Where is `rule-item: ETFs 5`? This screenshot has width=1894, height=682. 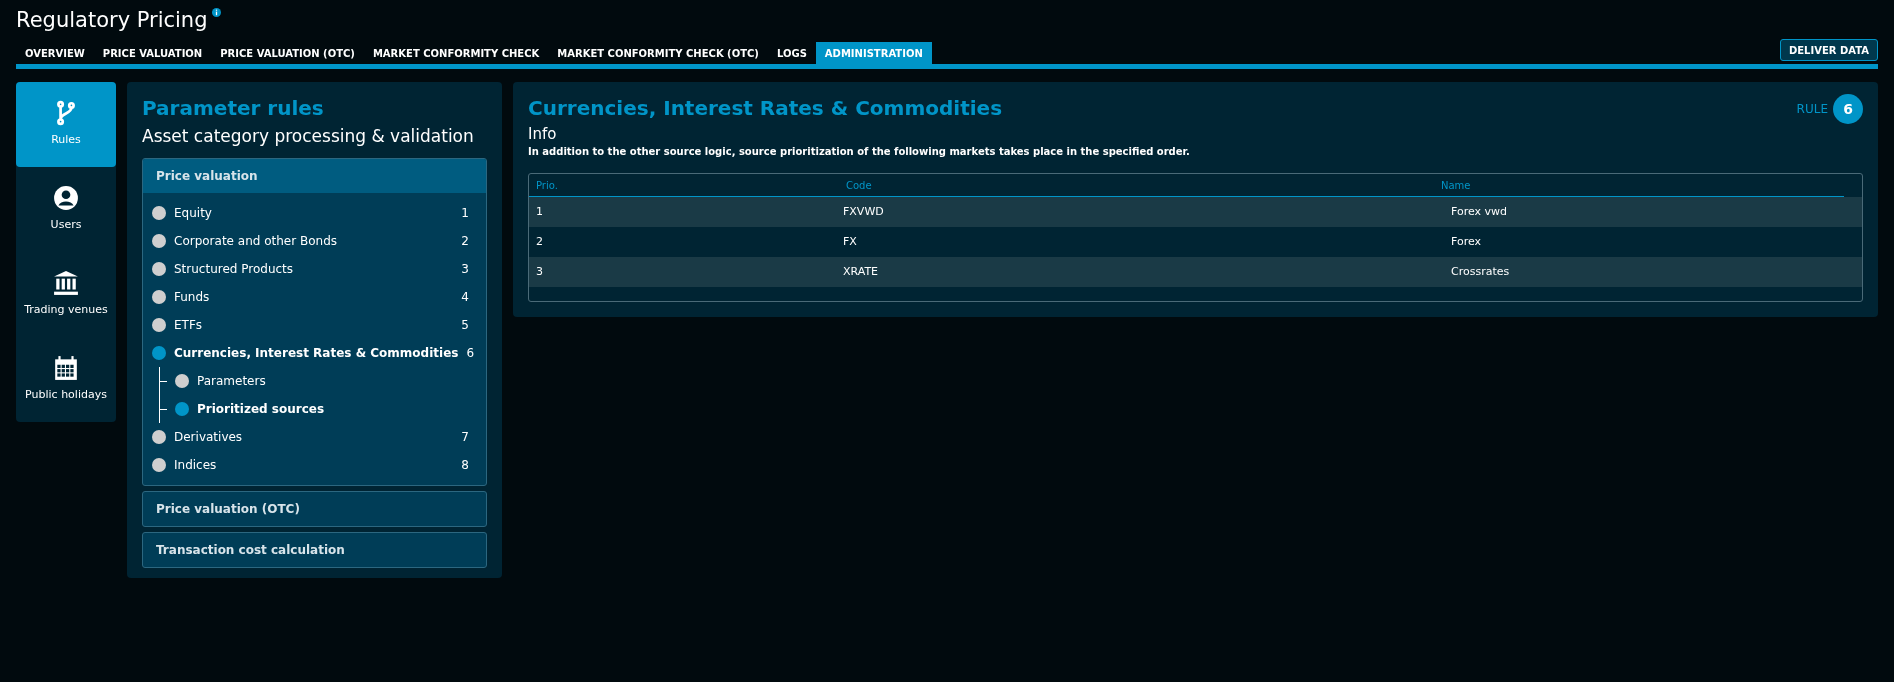 rule-item: ETFs 5 is located at coordinates (314, 325).